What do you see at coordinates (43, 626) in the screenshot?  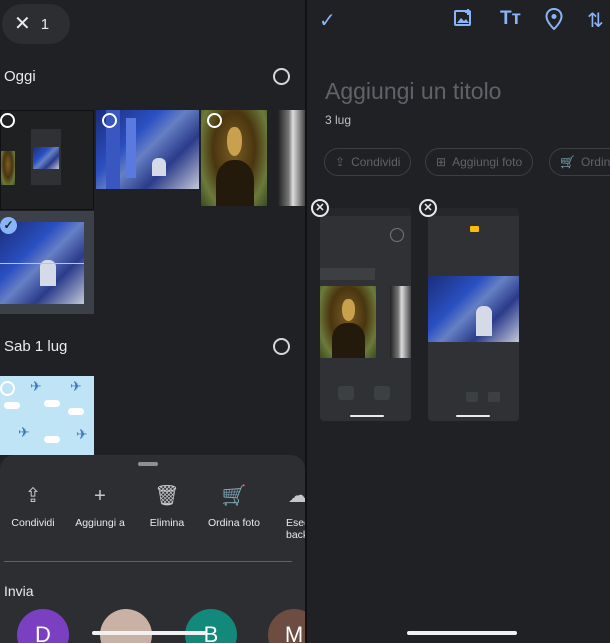 I see `contact-avatar-1: D` at bounding box center [43, 626].